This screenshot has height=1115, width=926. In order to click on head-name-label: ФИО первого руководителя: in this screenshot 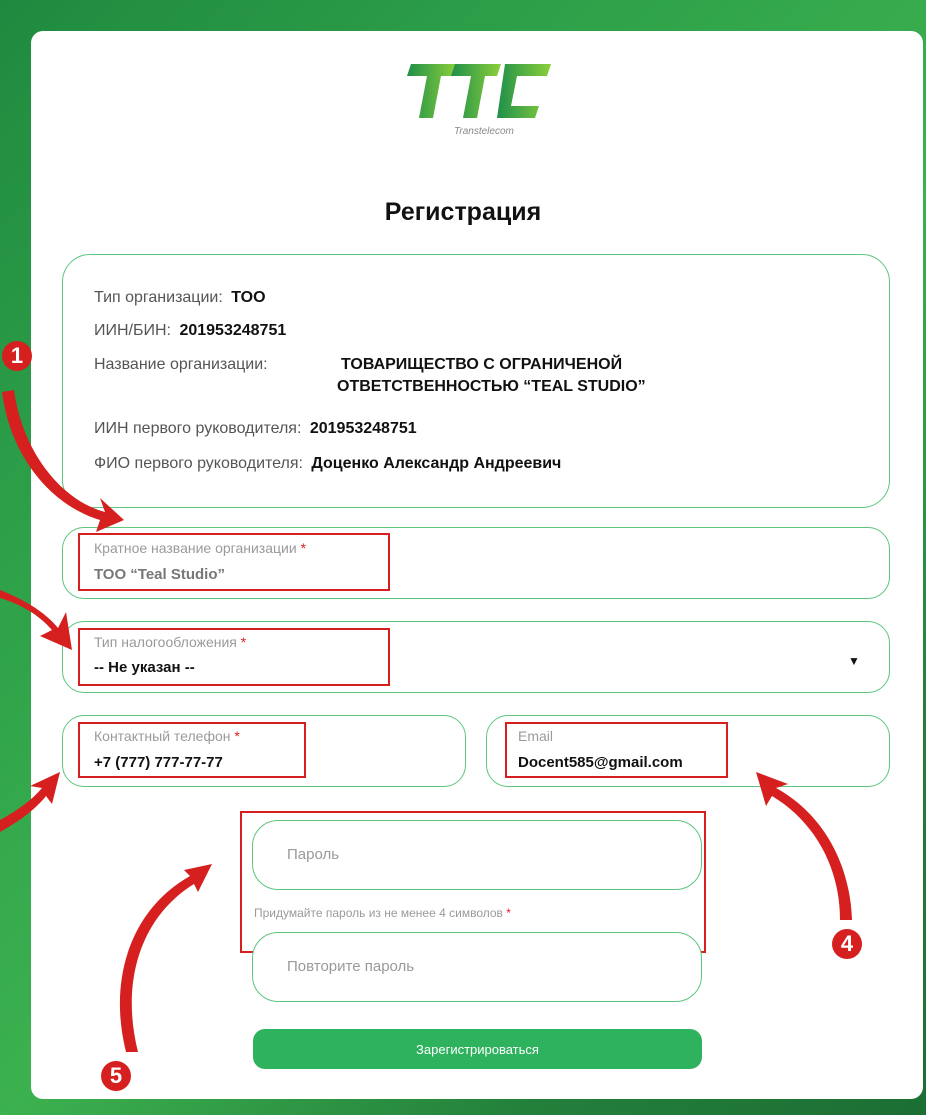, I will do `click(198, 463)`.